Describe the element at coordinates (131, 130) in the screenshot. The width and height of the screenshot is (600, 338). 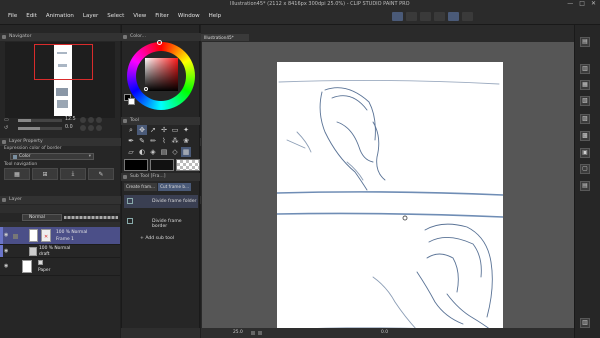
I see `zoom-tool-icon: ⌕` at that location.